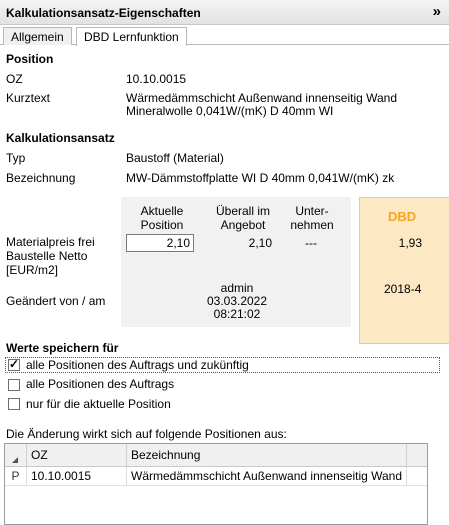 The height and width of the screenshot is (525, 449). Describe the element at coordinates (162, 225) in the screenshot. I see `col-aktuelle-line2: Position` at that location.